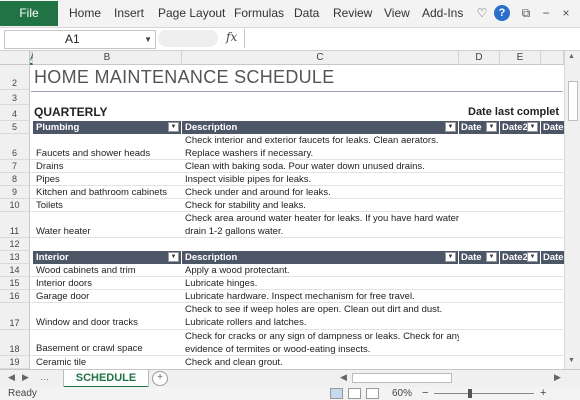 The image size is (580, 400). Describe the element at coordinates (573, 101) in the screenshot. I see `scrollbar-thumb` at that location.